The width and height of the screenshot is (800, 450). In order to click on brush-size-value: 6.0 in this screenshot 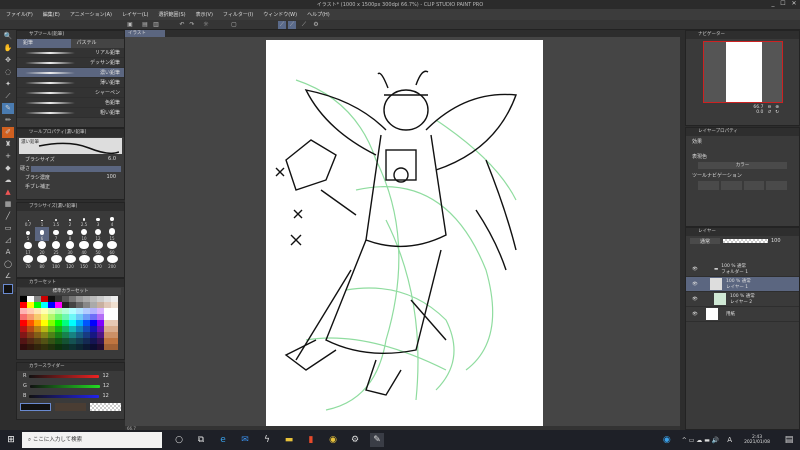, I will do `click(112, 159)`.